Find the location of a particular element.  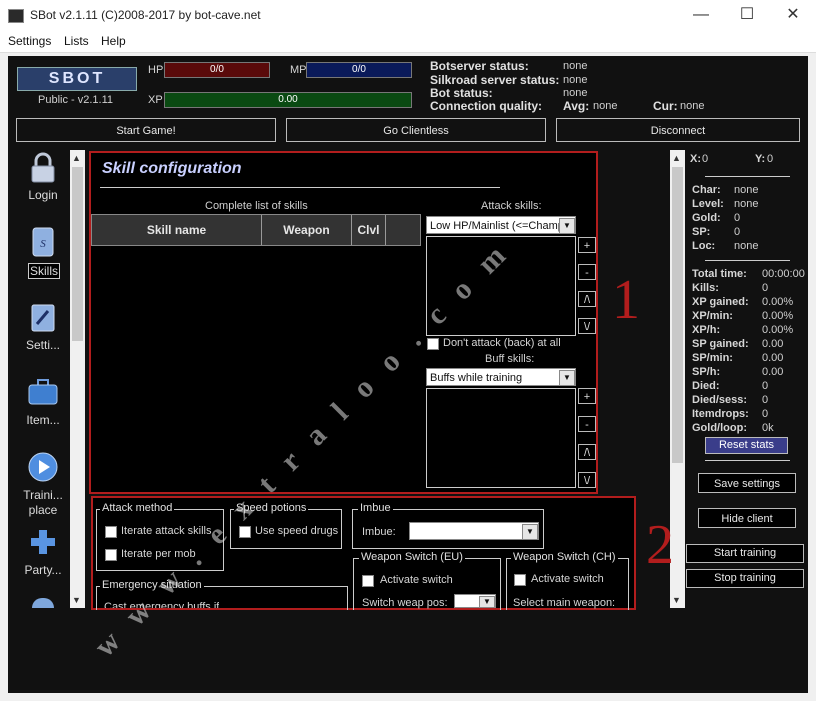

xp-h-label: XP/h: is located at coordinates (706, 330).